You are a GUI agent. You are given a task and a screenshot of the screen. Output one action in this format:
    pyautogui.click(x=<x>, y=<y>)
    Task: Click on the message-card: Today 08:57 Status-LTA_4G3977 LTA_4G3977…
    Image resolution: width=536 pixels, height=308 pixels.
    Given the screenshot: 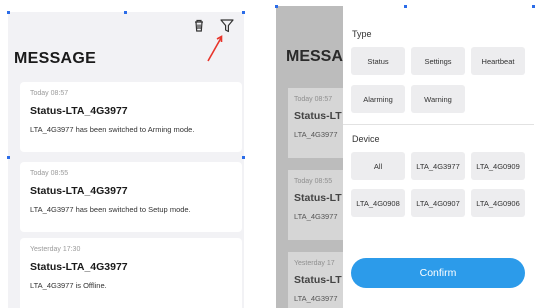 What is the action you would take?
    pyautogui.click(x=131, y=117)
    